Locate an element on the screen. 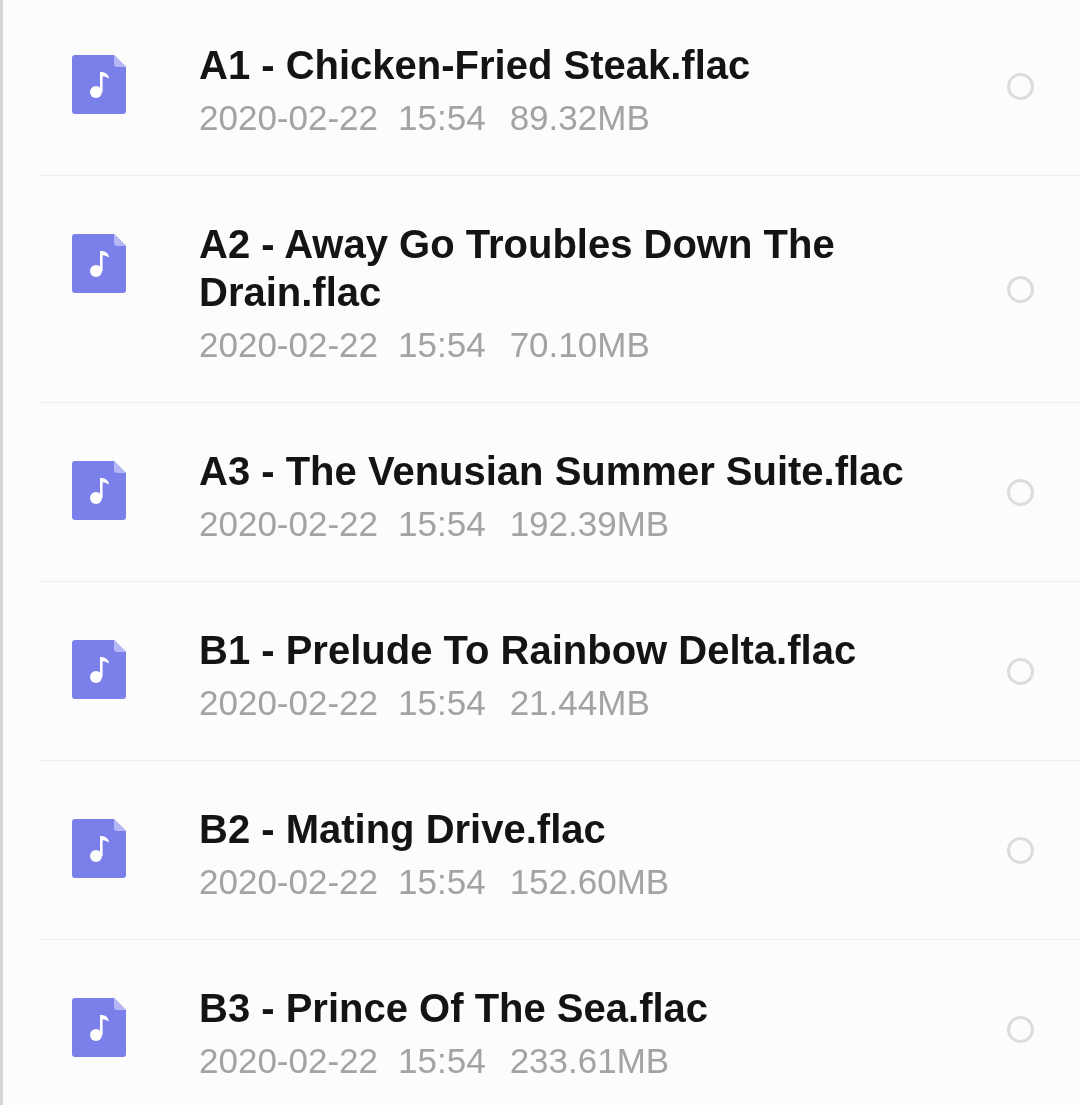  file-size: 192.39MB is located at coordinates (589, 524).